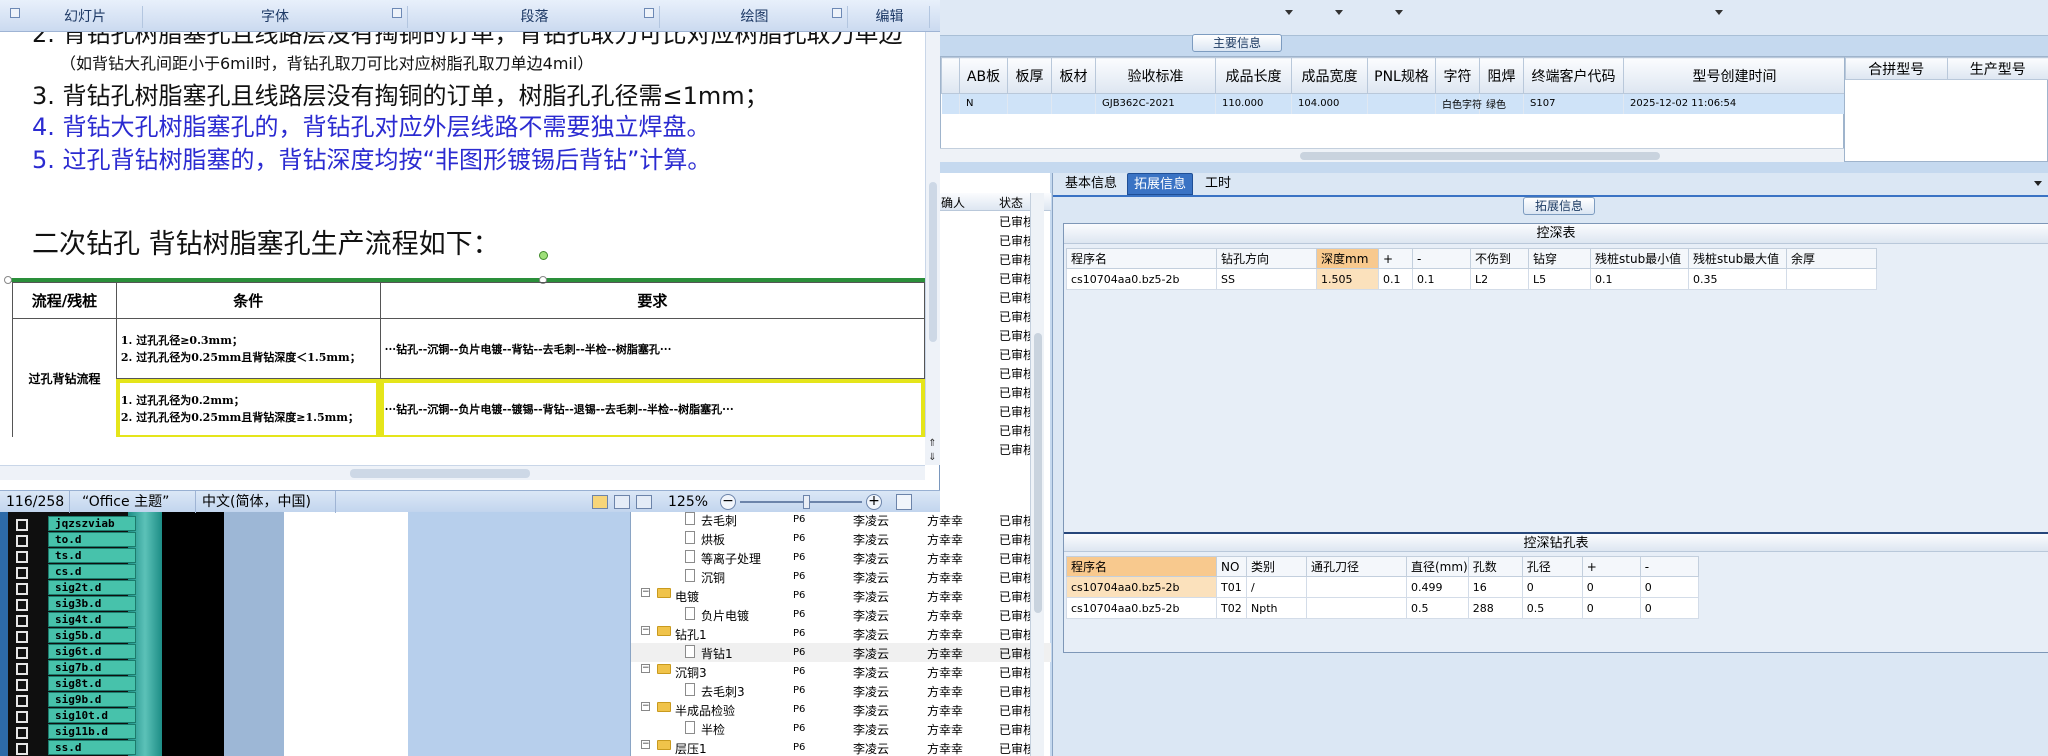 The image size is (2048, 756). Describe the element at coordinates (266, 502) in the screenshot. I see `status-language: 中文(简体，中国)` at that location.